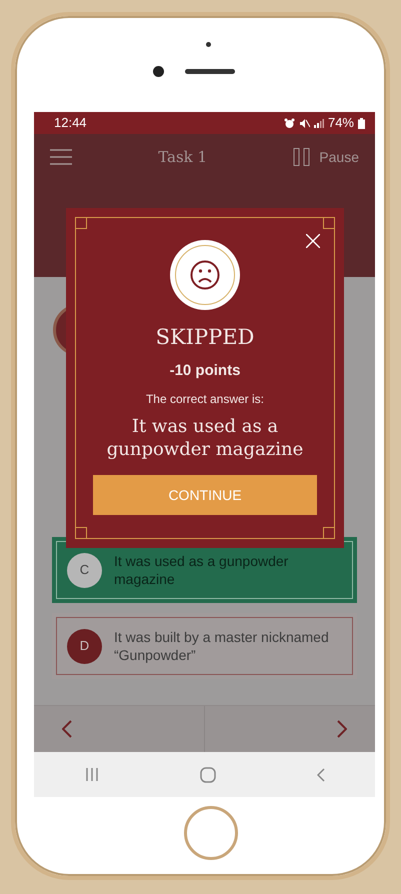  What do you see at coordinates (222, 646) in the screenshot?
I see `option-text: It was built by a master nicknamed “Gunpowder”` at bounding box center [222, 646].